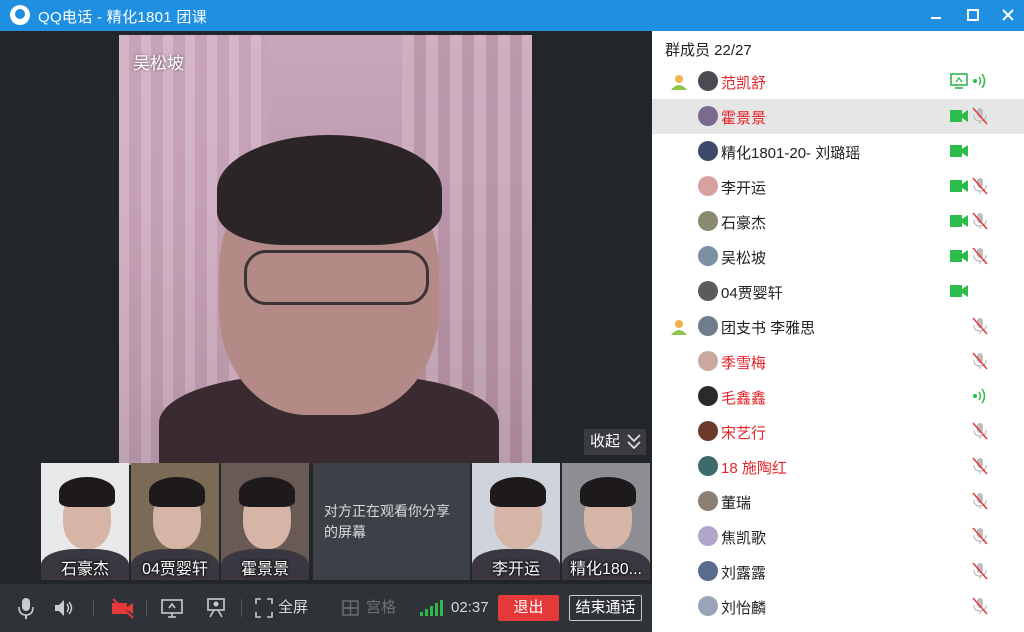  Describe the element at coordinates (744, 223) in the screenshot. I see `member-name: 石豪杰` at that location.